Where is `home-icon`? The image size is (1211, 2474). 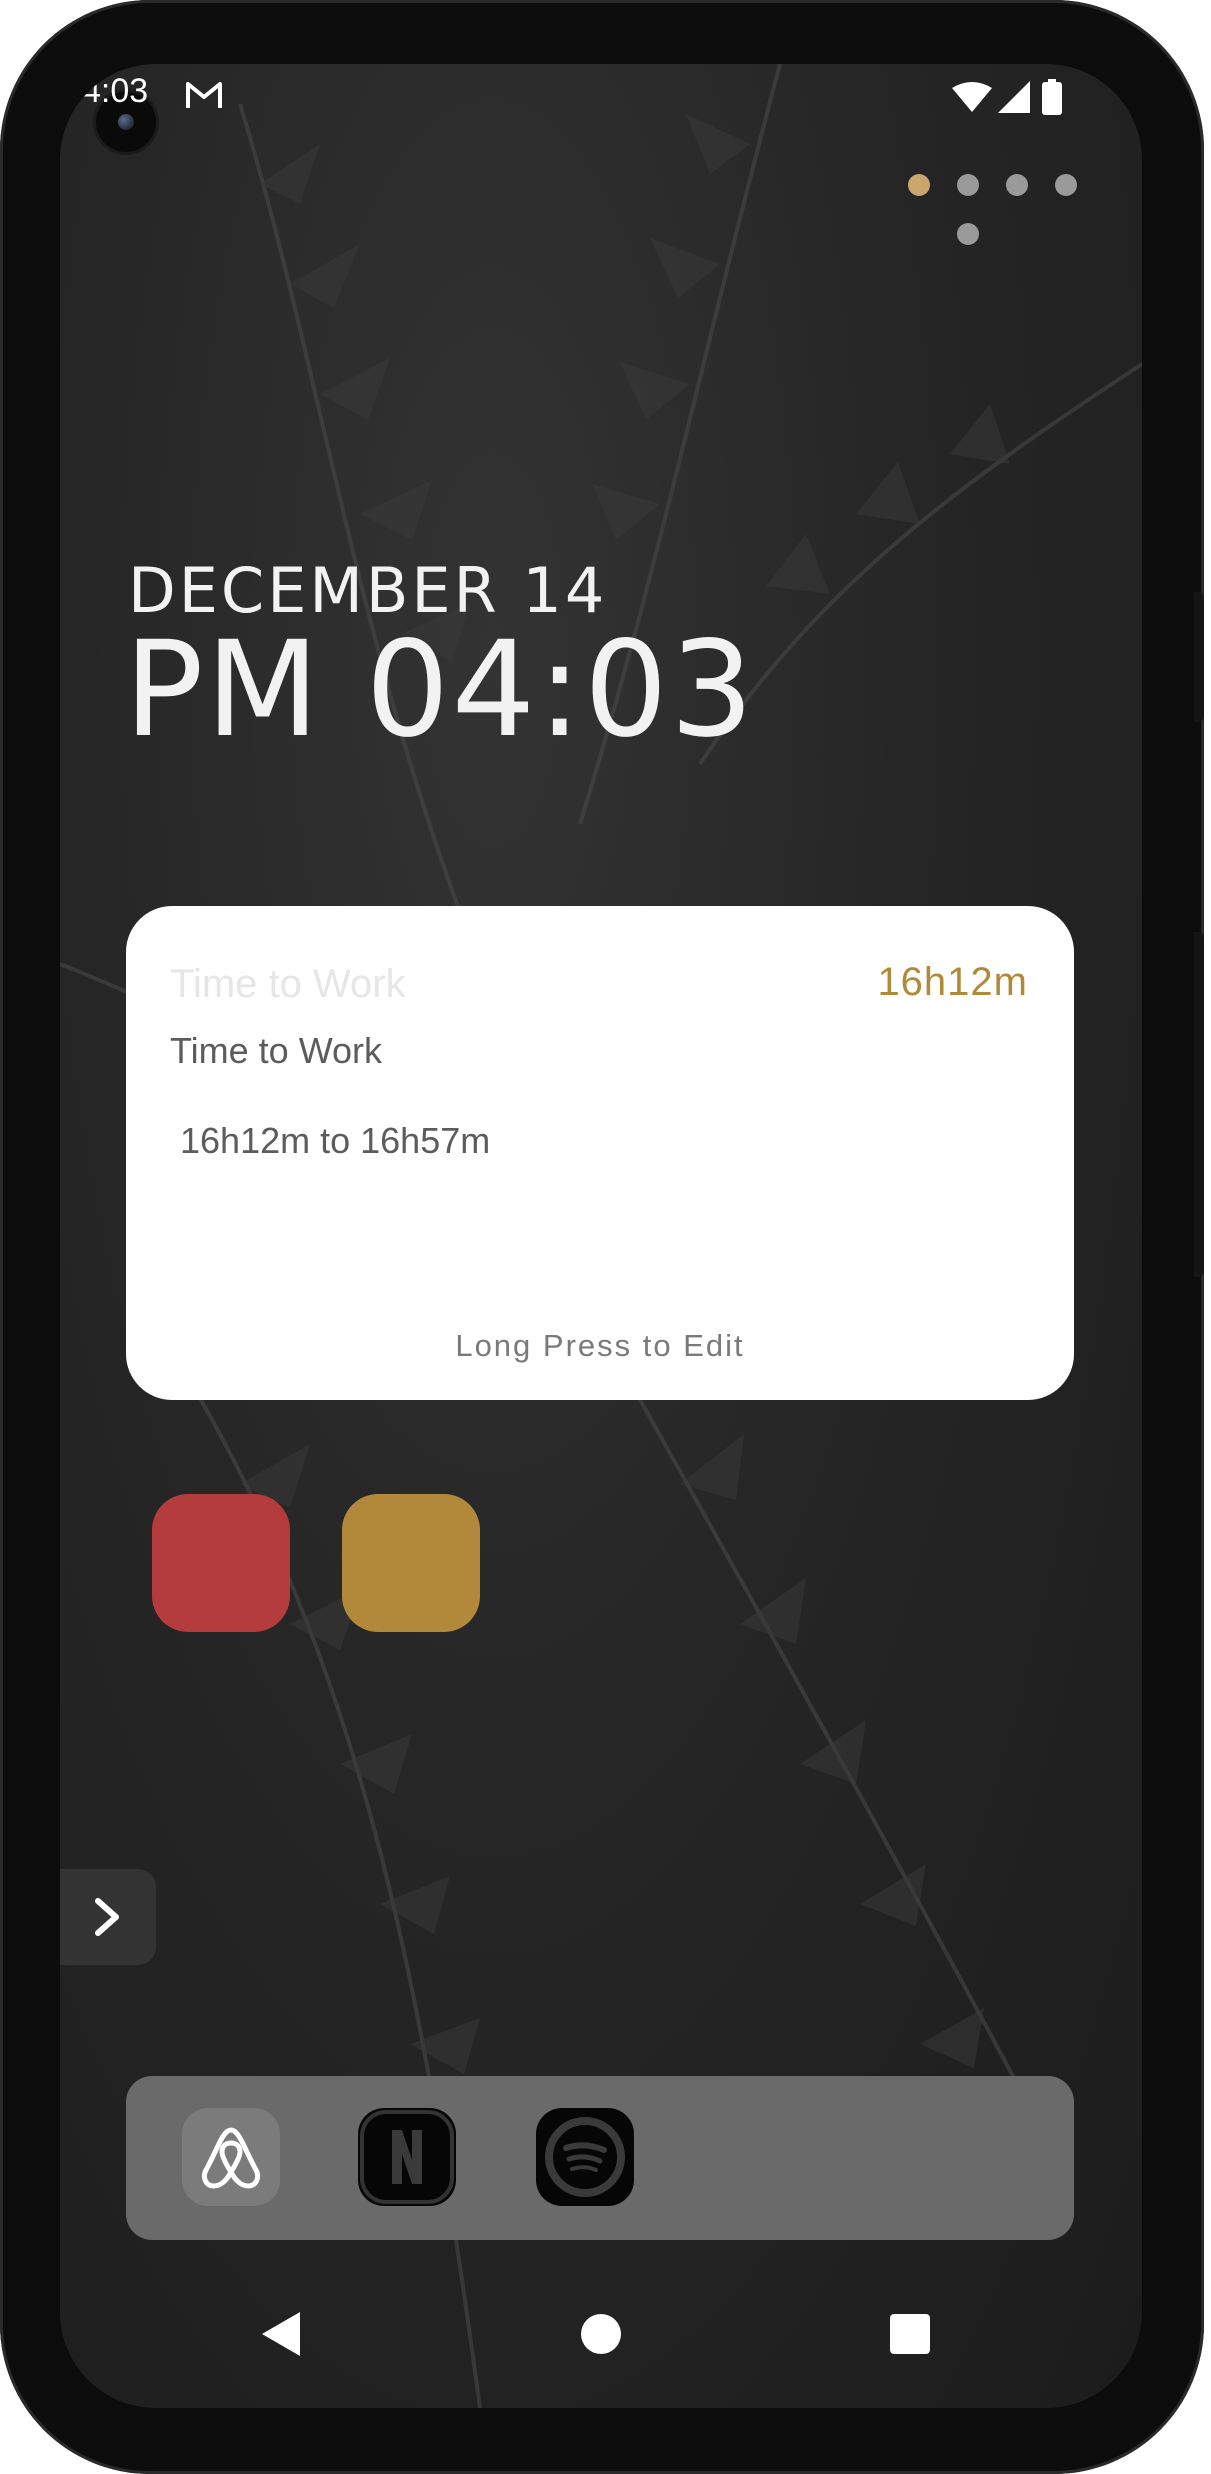
home-icon is located at coordinates (601, 2334).